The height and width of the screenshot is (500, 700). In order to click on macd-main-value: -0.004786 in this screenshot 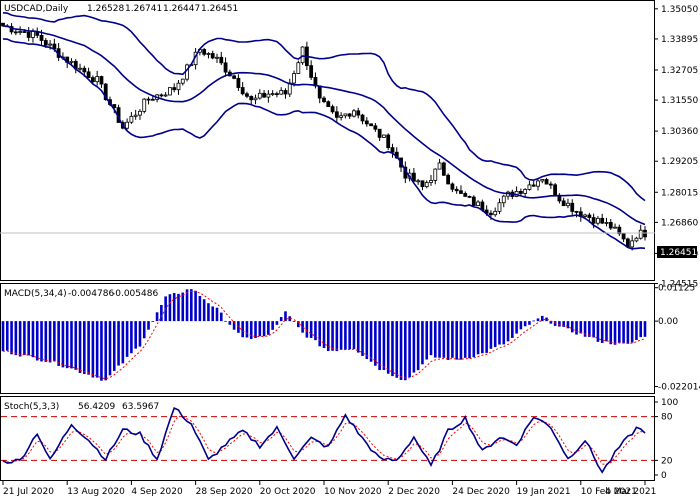, I will do `click(91, 294)`.